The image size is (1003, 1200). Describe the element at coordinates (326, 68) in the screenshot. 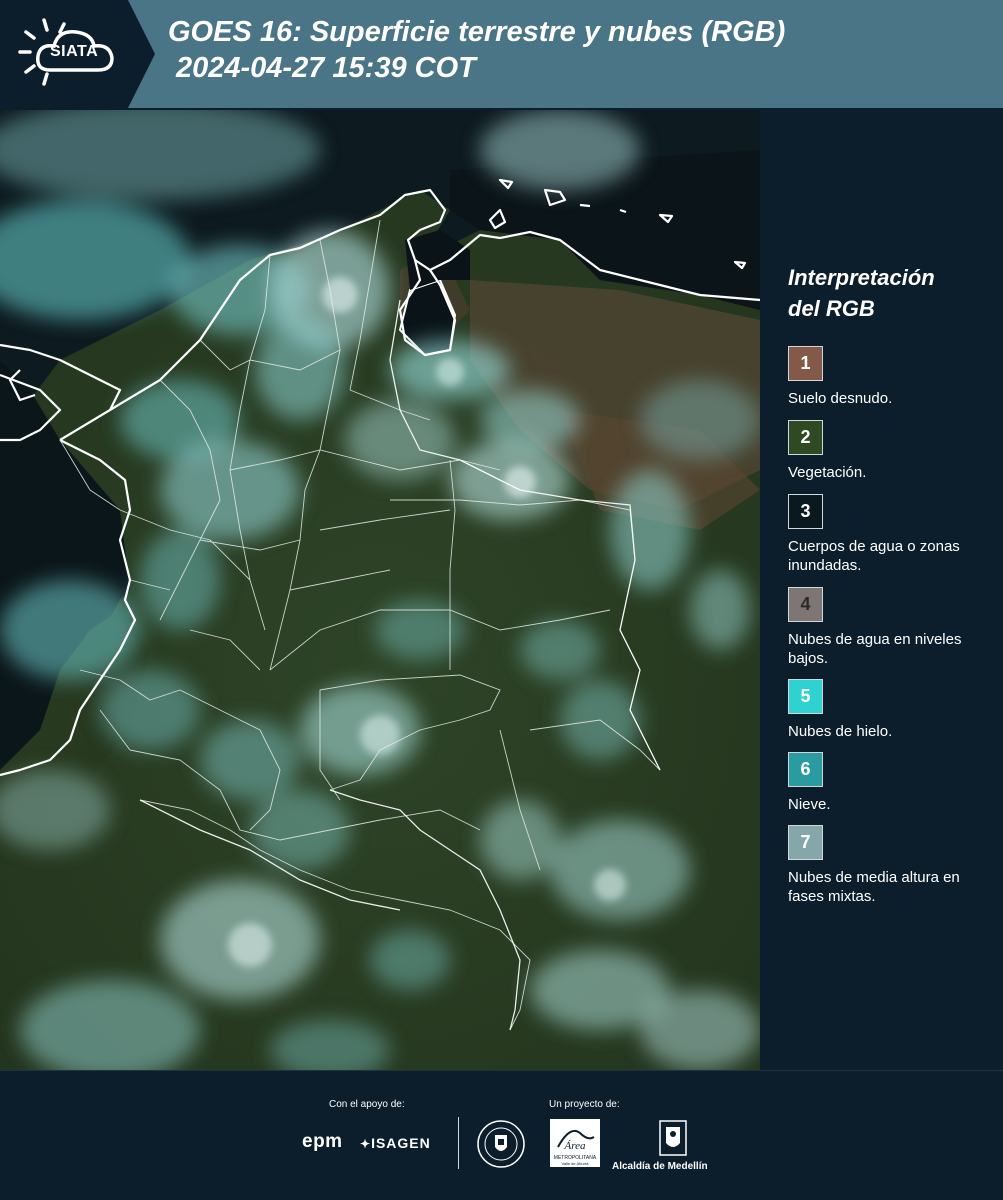

I see `title-timestamp: 2024-04-27 15:39 COT` at that location.